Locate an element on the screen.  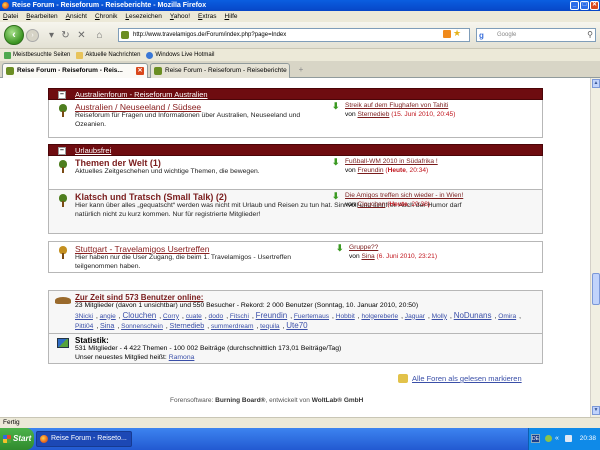
start-button: Start is located at coordinates (17, 439).